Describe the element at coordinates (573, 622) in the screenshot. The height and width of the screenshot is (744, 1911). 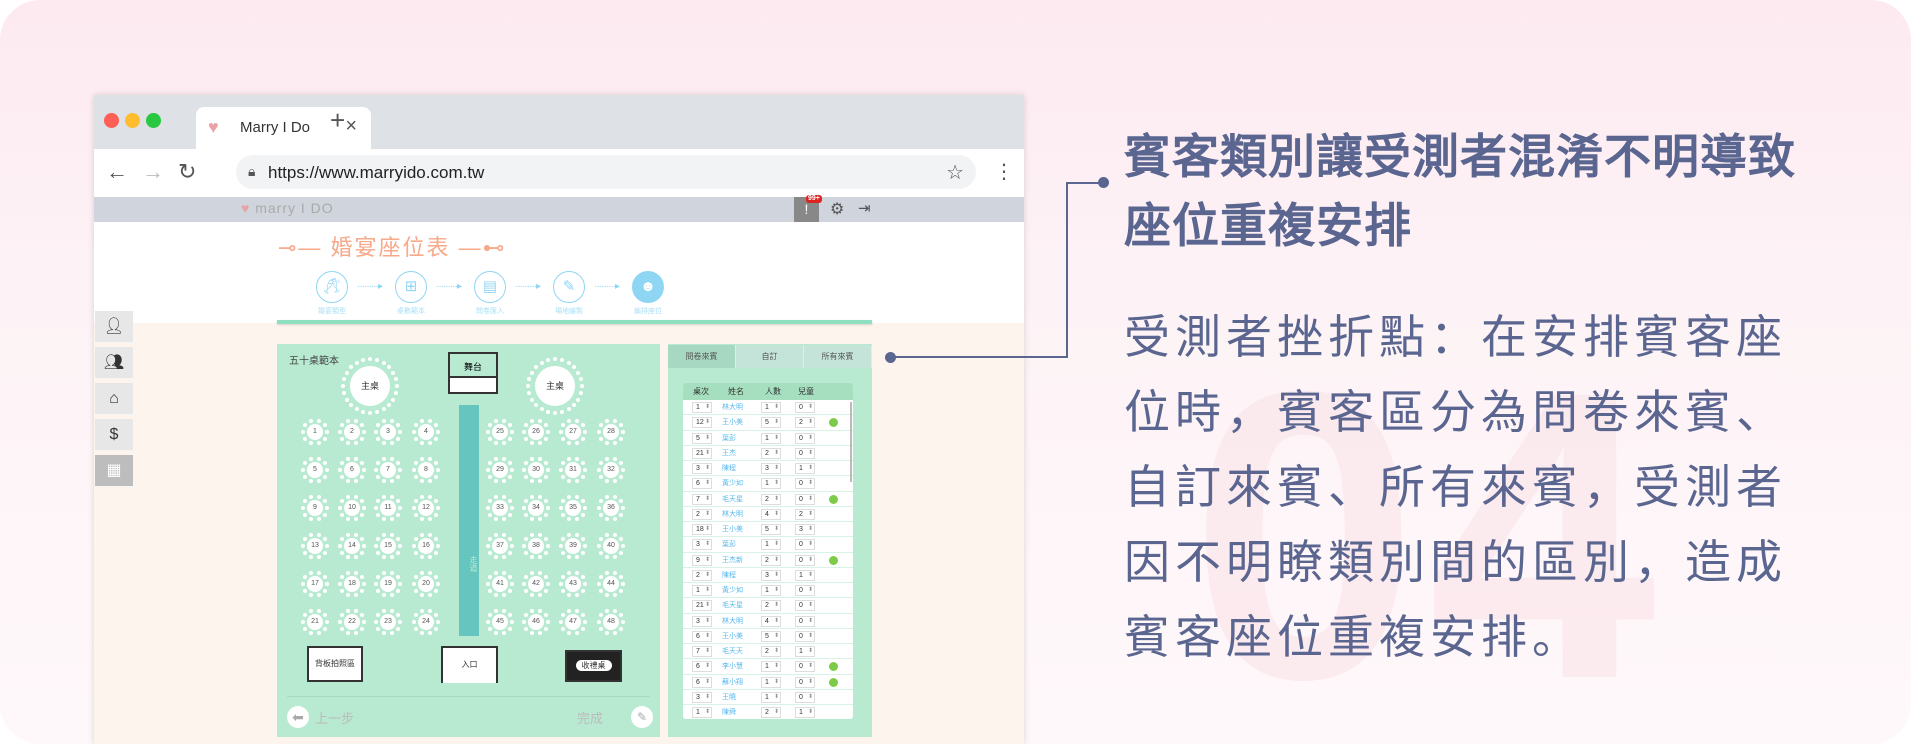
I see `round-table: 47` at that location.